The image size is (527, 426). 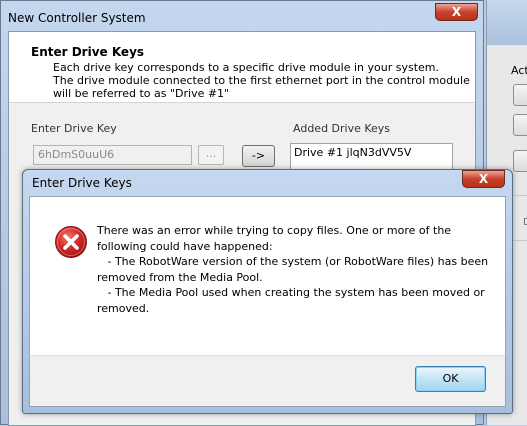 What do you see at coordinates (71, 242) in the screenshot?
I see `error-icon` at bounding box center [71, 242].